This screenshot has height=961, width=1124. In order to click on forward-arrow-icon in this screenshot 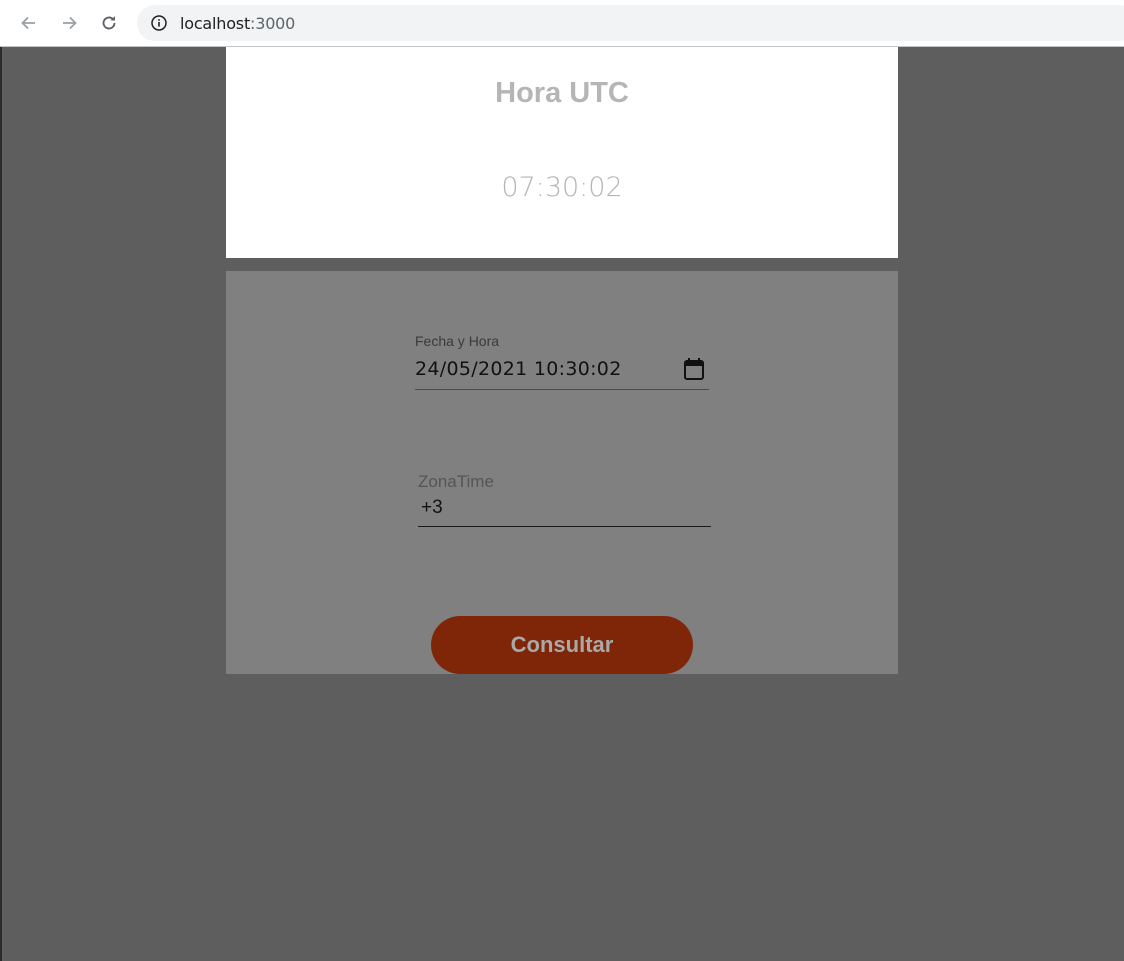, I will do `click(70, 23)`.